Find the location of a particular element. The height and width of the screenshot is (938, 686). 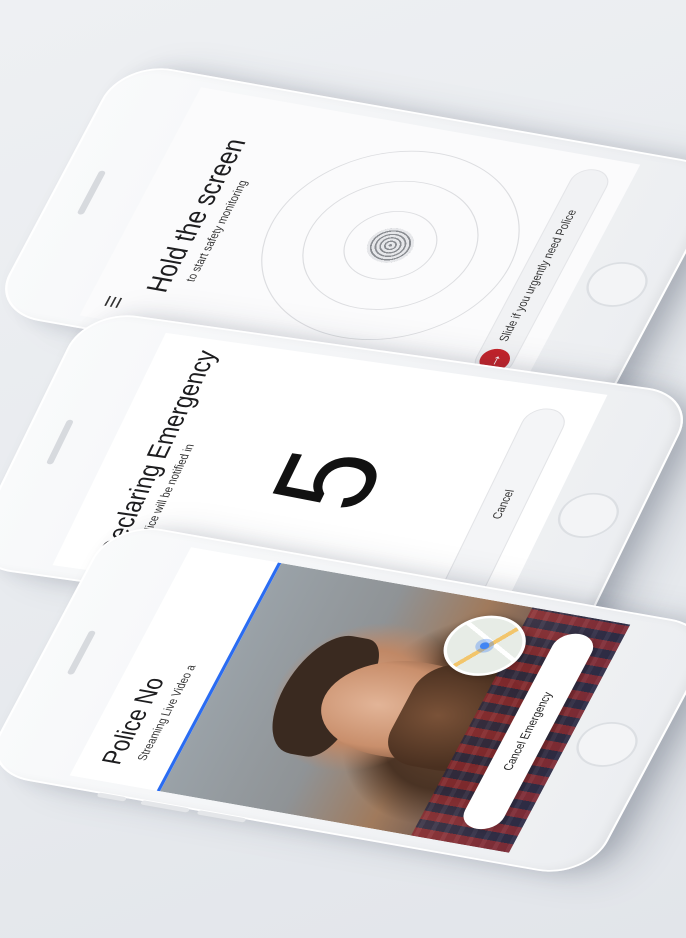

mute-switch is located at coordinates (111, 797).